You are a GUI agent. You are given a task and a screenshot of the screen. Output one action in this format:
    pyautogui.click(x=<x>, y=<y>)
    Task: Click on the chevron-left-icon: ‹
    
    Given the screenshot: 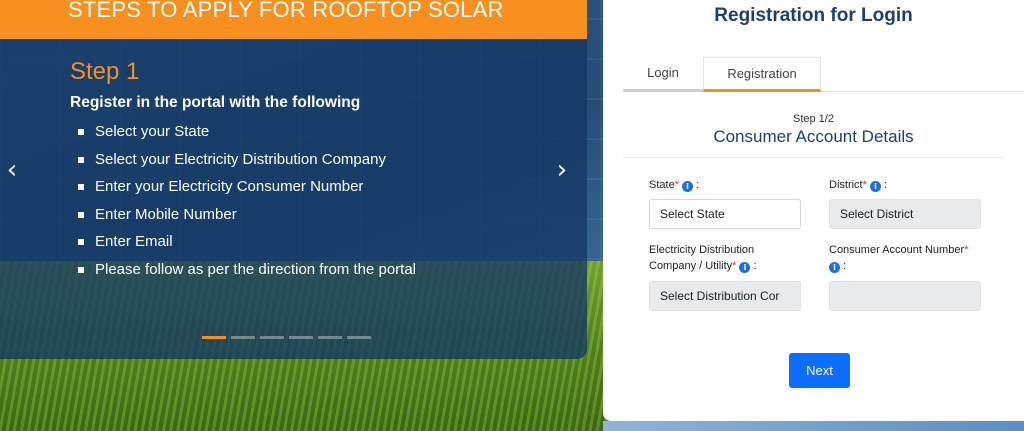 What is the action you would take?
    pyautogui.click(x=12, y=170)
    